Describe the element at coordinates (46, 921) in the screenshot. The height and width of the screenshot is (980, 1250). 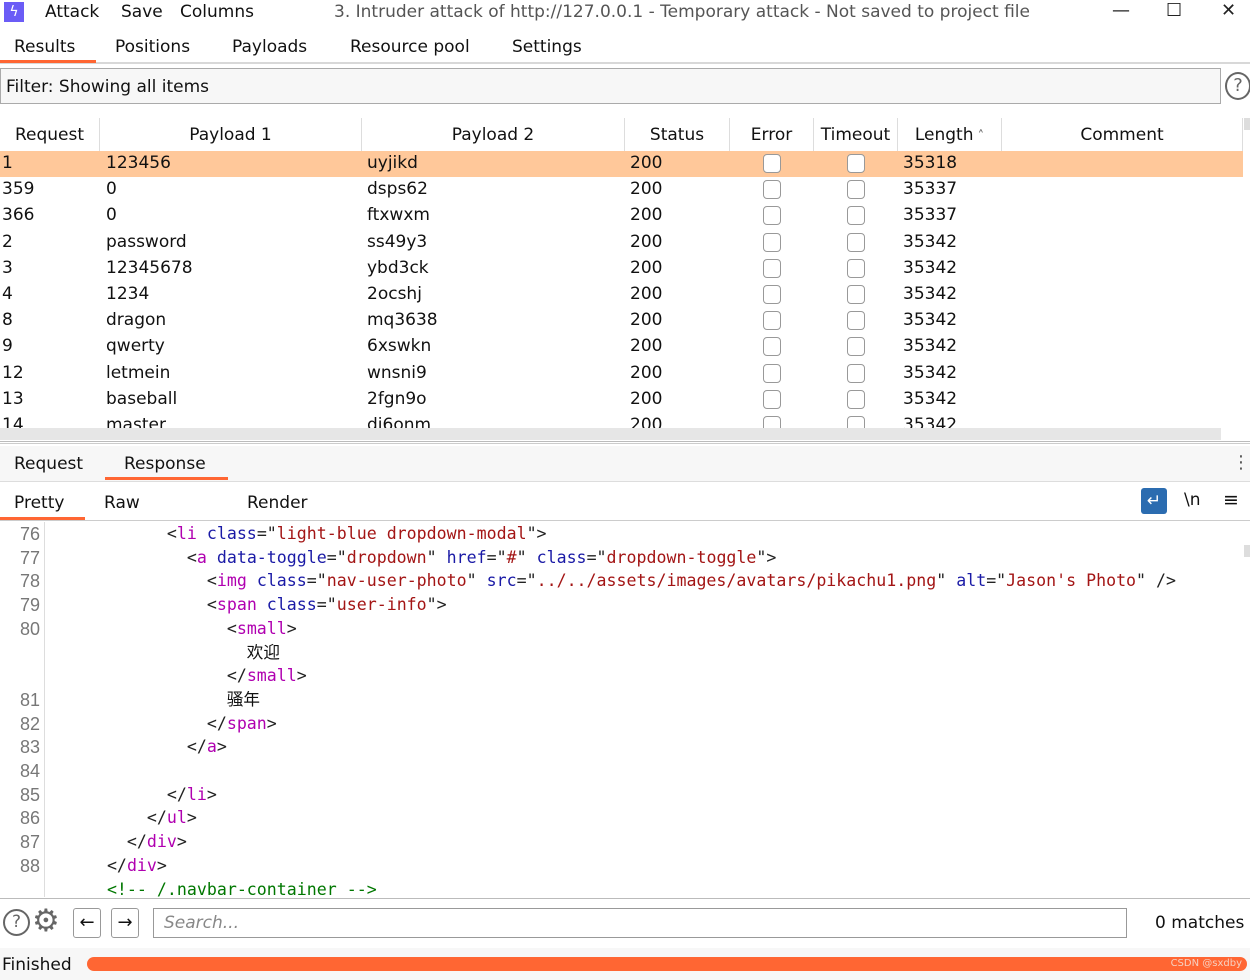
I see `settings-gear-icon: ⚙` at that location.